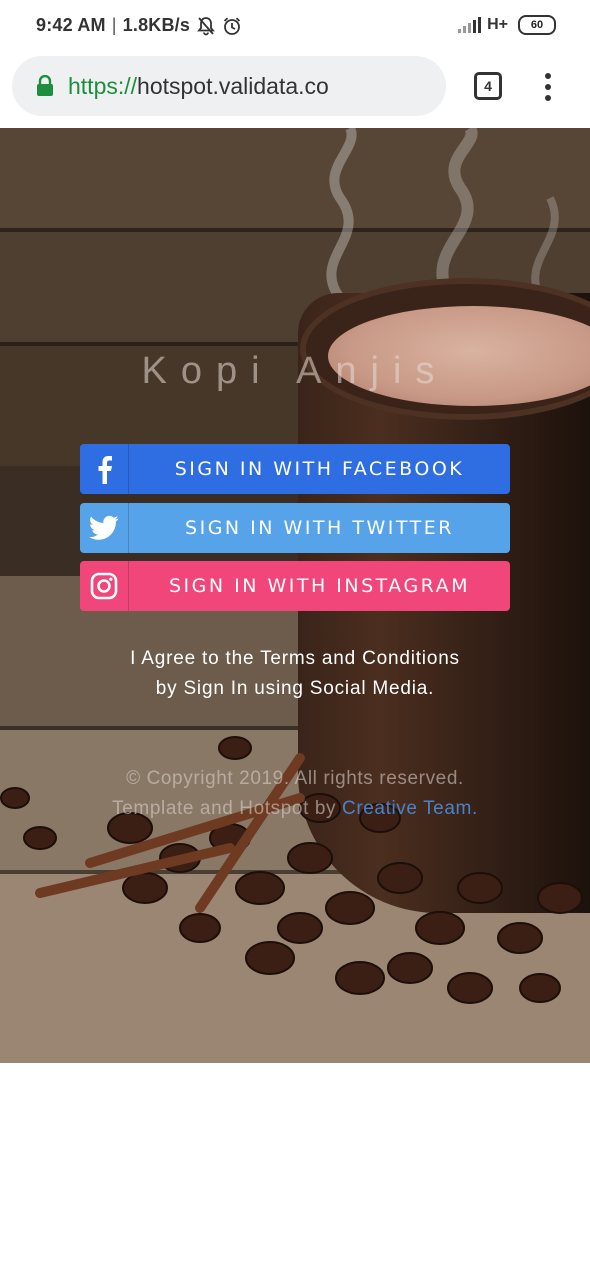 This screenshot has width=590, height=1280. What do you see at coordinates (548, 87) in the screenshot?
I see `menu-icon` at bounding box center [548, 87].